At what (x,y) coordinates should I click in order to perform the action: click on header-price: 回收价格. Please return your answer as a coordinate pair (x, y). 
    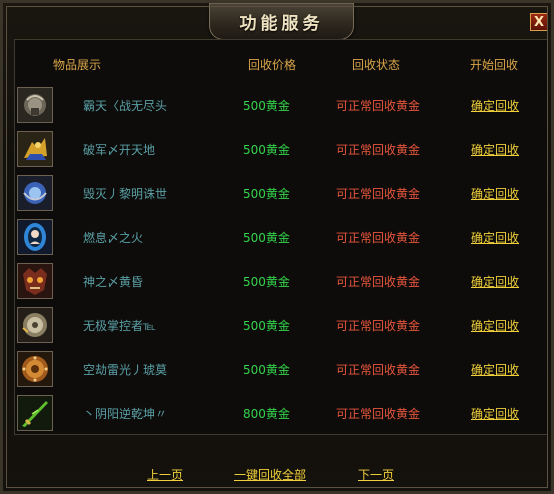
    Looking at the image, I should click on (272, 65).